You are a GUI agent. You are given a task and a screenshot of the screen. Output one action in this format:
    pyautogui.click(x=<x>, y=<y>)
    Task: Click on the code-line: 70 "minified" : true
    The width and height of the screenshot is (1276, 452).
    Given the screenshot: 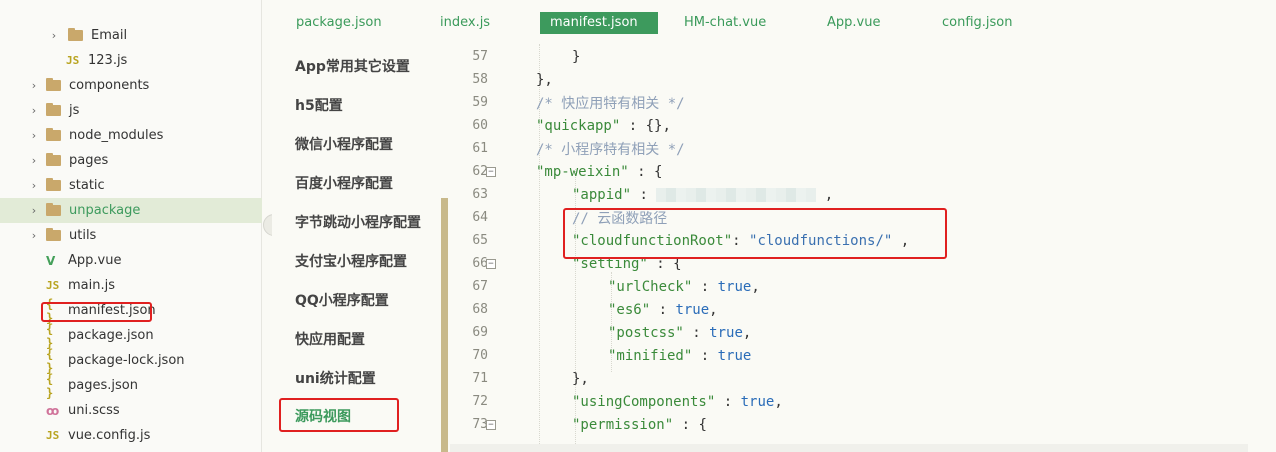 What is the action you would take?
    pyautogui.click(x=612, y=355)
    